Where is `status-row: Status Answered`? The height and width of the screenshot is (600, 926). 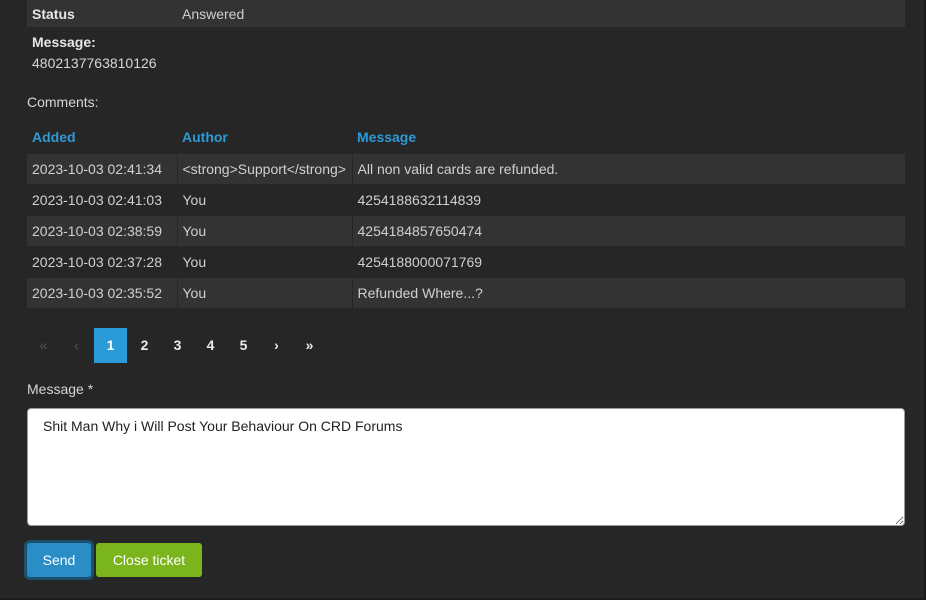
status-row: Status Answered is located at coordinates (466, 13).